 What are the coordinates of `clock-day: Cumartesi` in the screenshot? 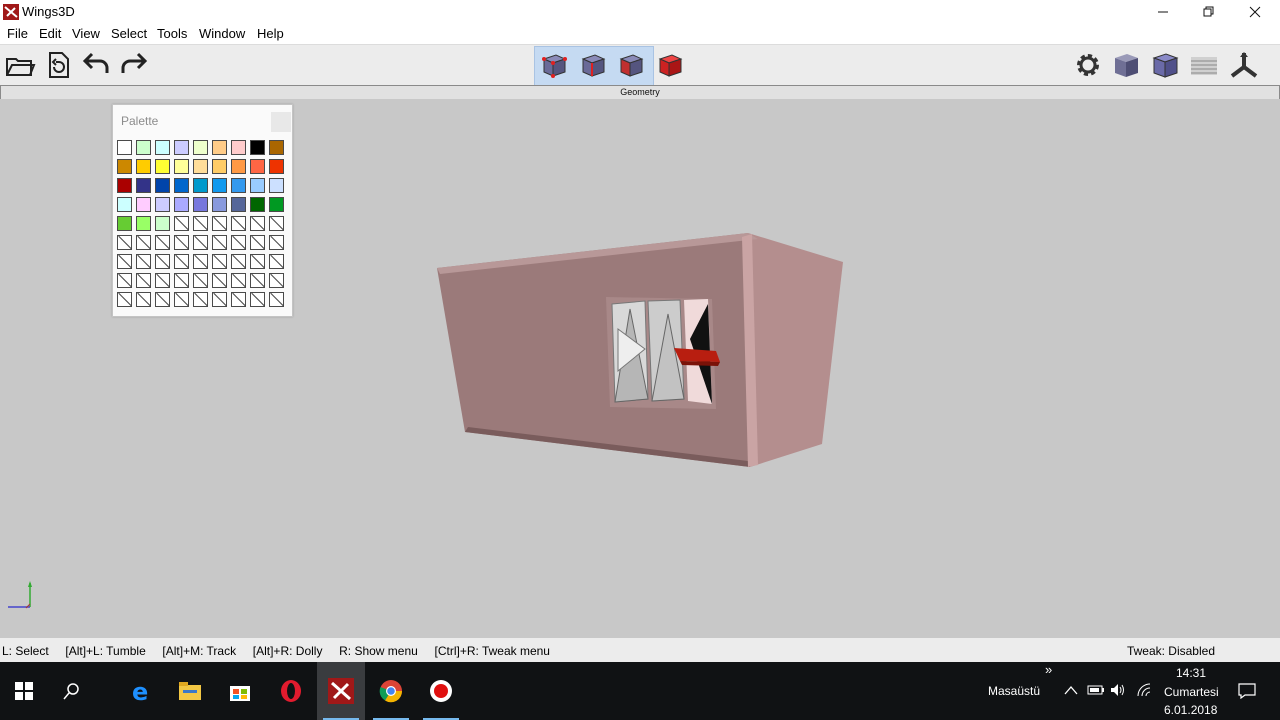 It's located at (1191, 692).